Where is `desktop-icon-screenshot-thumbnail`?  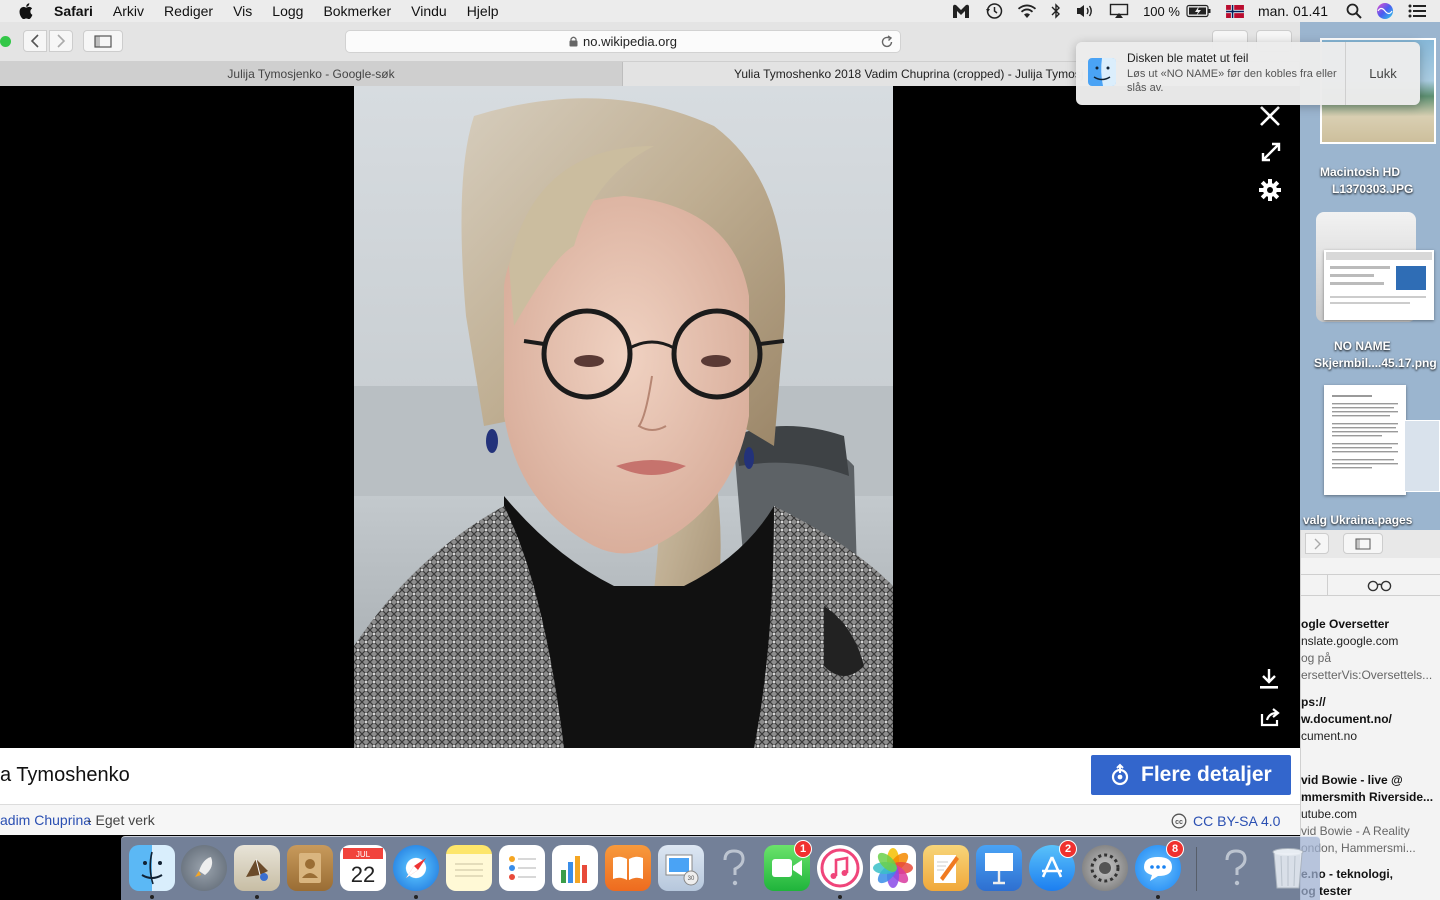 desktop-icon-screenshot-thumbnail is located at coordinates (1379, 285).